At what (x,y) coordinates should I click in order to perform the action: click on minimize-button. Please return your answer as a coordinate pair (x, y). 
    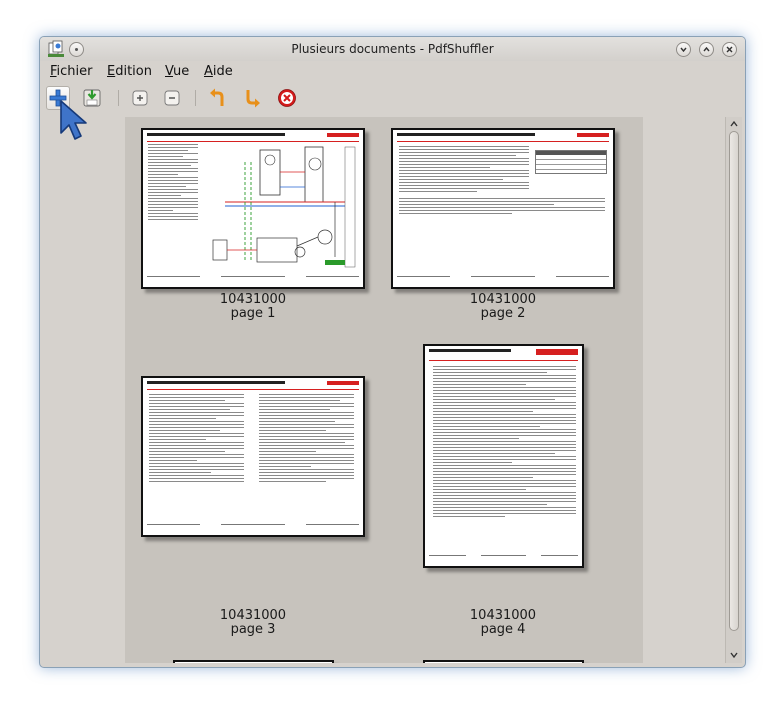
    Looking at the image, I should click on (683, 49).